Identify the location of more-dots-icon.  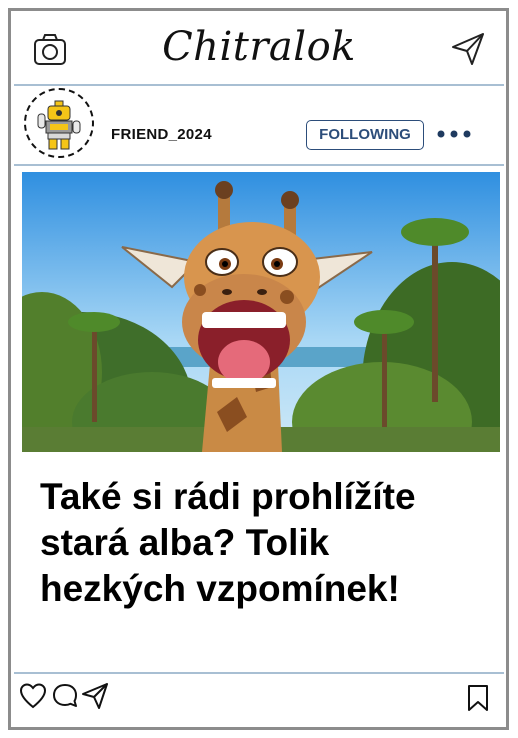
(454, 134).